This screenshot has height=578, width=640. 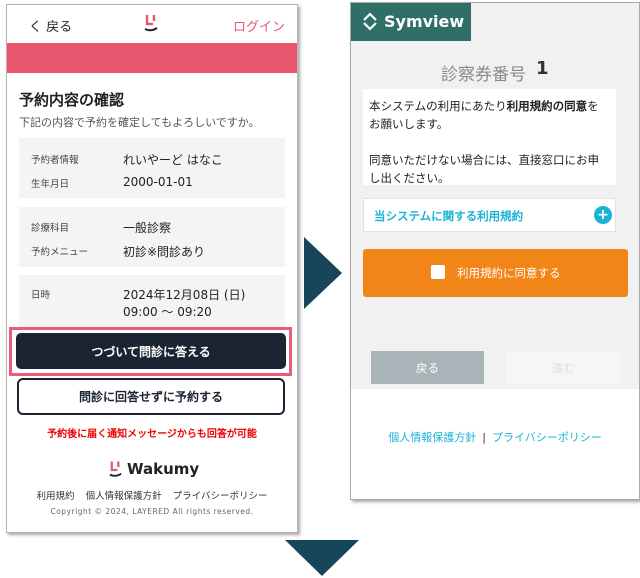 I want to click on login-link: ログイン, so click(x=259, y=25).